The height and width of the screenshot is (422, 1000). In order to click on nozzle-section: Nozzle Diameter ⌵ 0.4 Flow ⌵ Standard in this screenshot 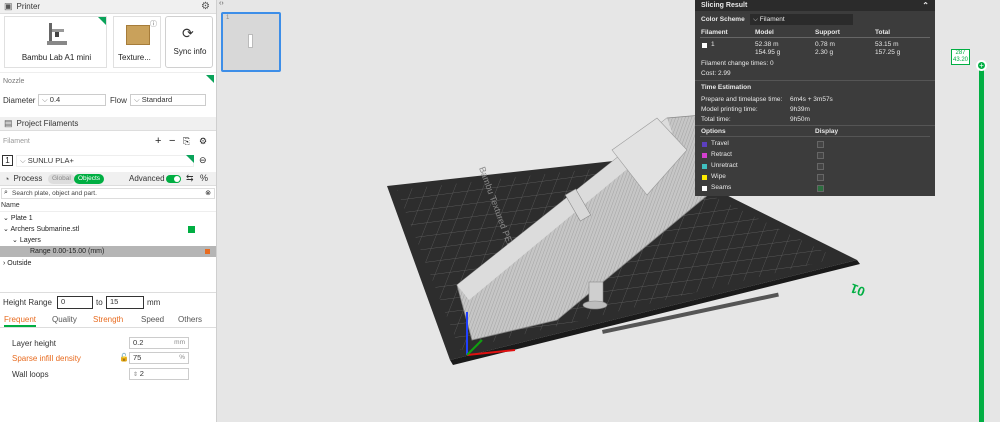, I will do `click(108, 92)`.